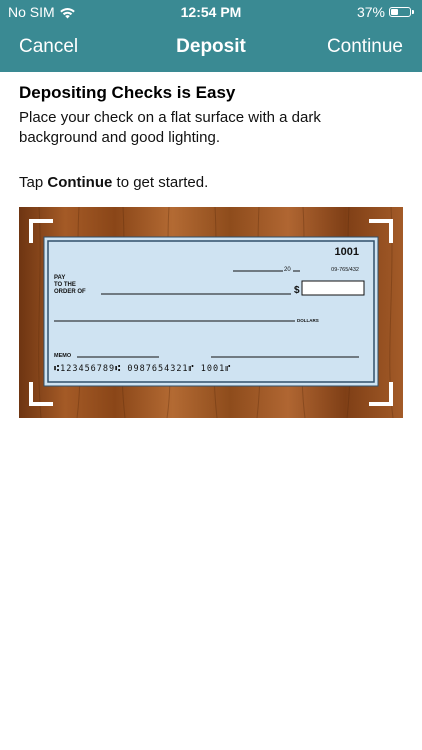  What do you see at coordinates (211, 12) in the screenshot?
I see `status-bar: No SIM 12:54 PM 37%` at bounding box center [211, 12].